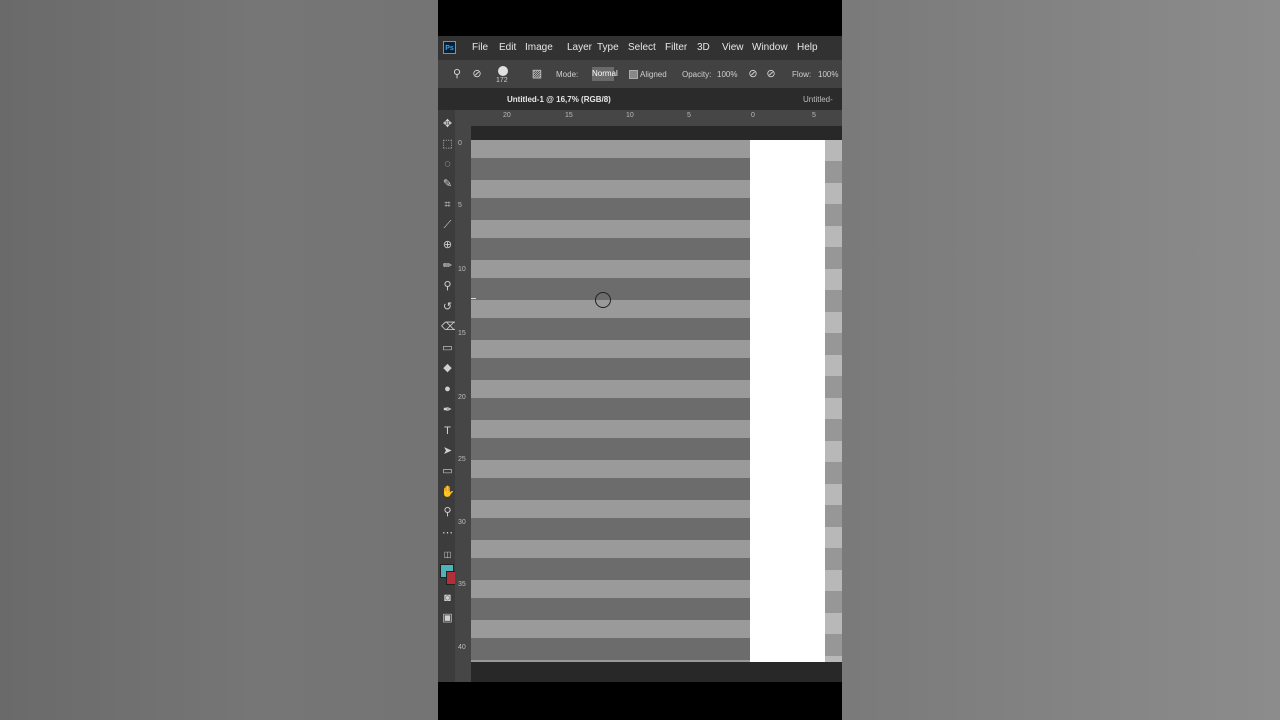 Image resolution: width=1280 pixels, height=720 pixels. Describe the element at coordinates (605, 74) in the screenshot. I see `mode-select: Normal` at that location.